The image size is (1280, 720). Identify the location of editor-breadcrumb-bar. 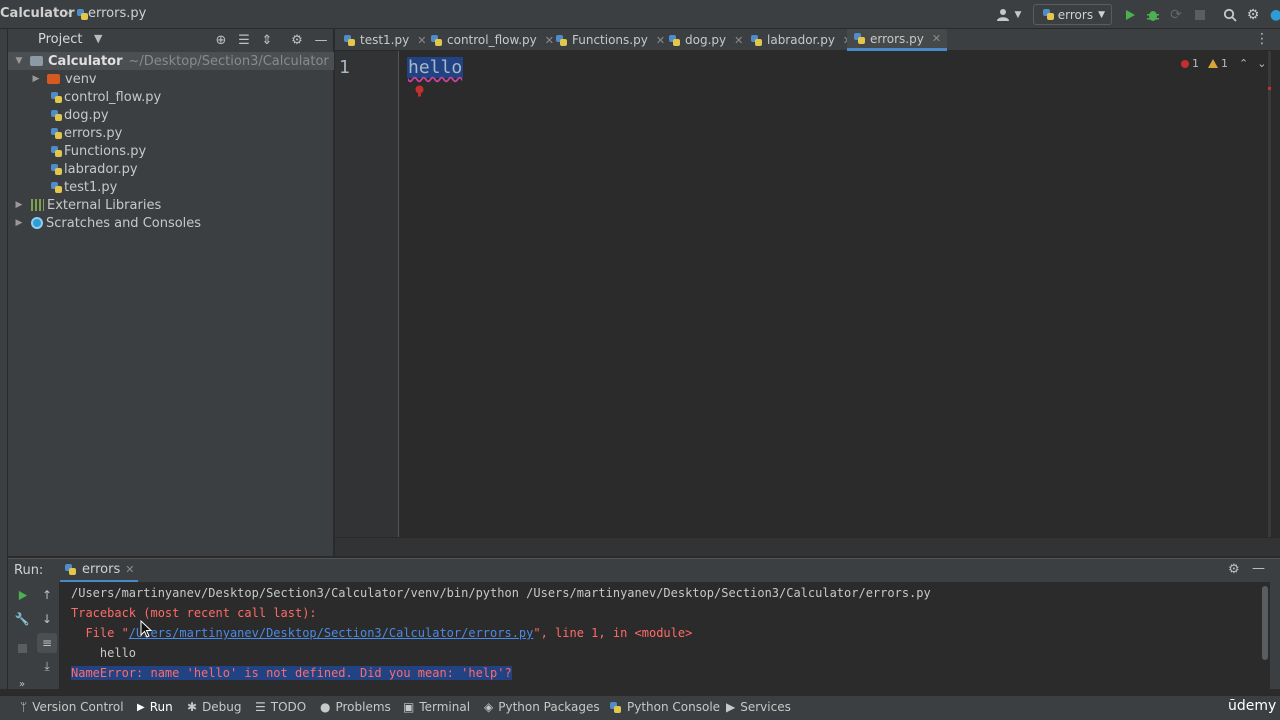
(807, 546).